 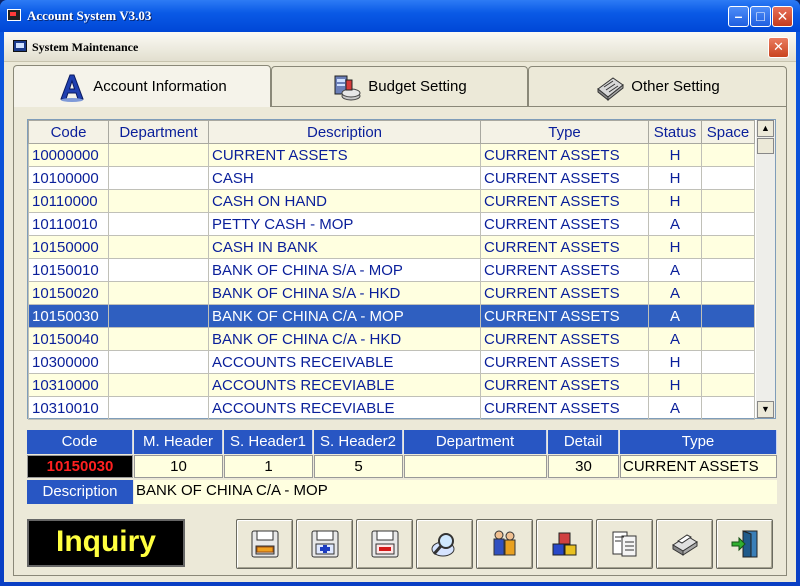 What do you see at coordinates (68, 224) in the screenshot?
I see `cell-code: 10110010` at bounding box center [68, 224].